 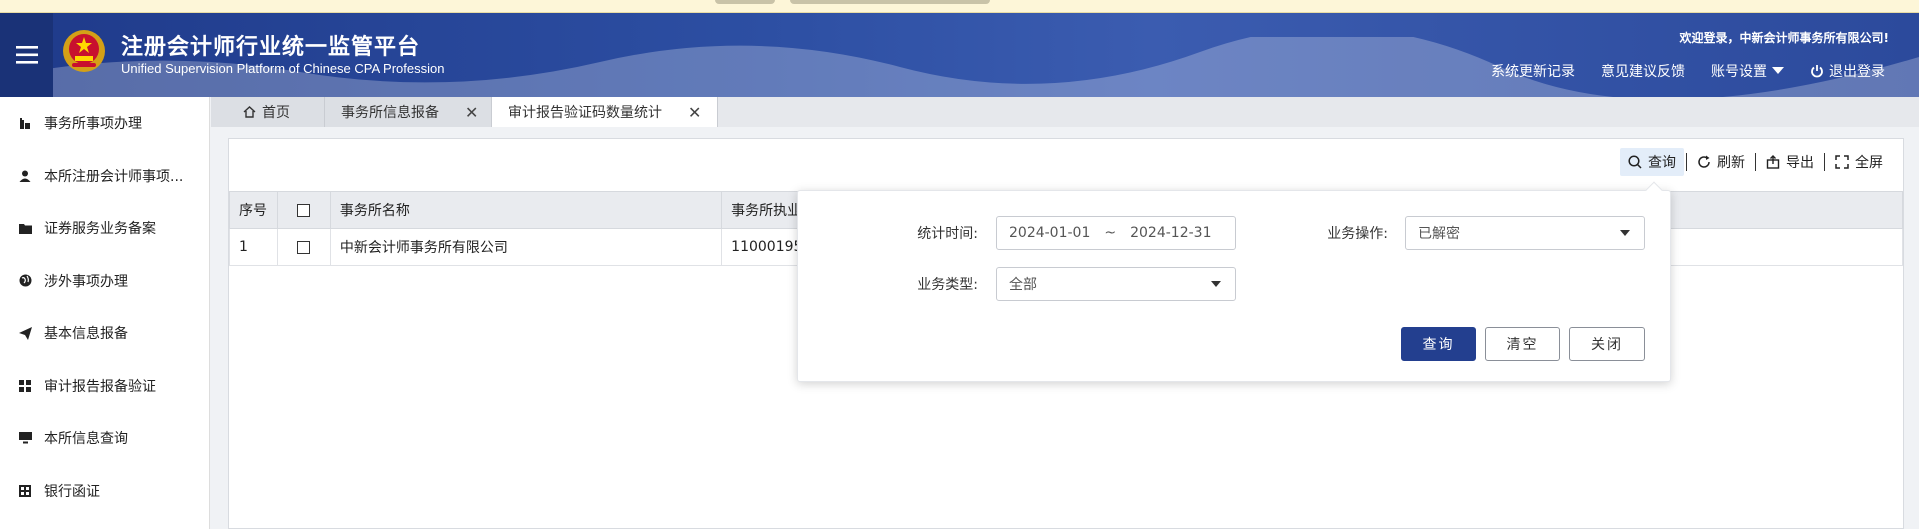 I want to click on sidebar-item-firm-info-query: 本所信息查询, so click(x=104, y=438).